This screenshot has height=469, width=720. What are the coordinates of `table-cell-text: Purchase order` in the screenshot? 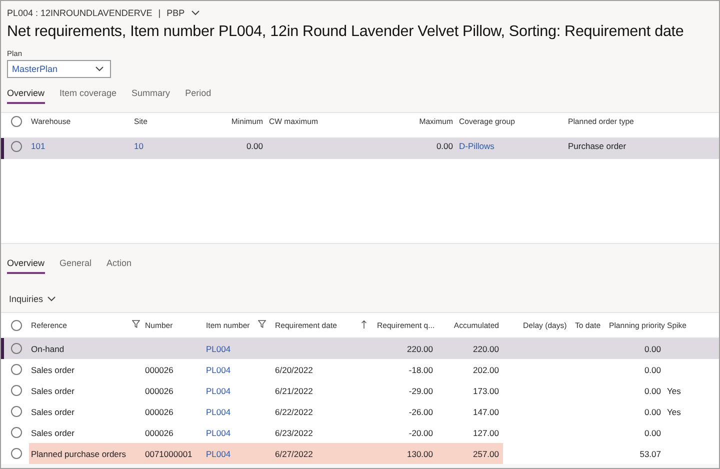 It's located at (597, 146).